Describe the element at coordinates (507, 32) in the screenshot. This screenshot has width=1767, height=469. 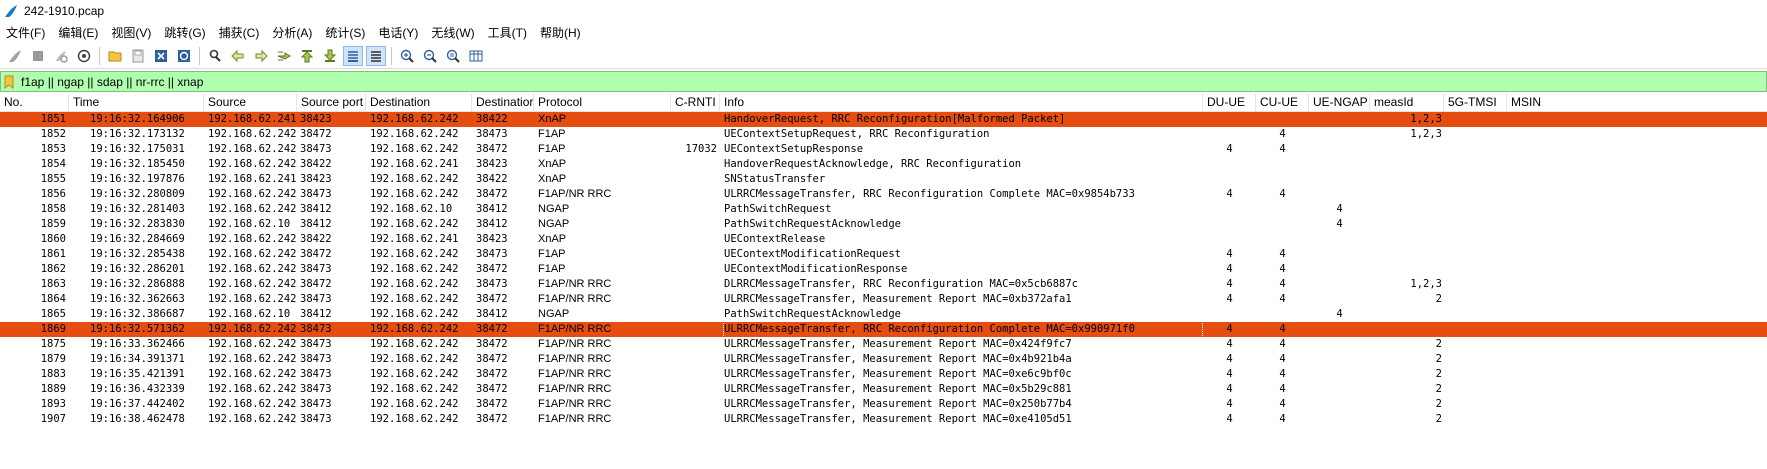
I see `menu-tools: 工具(T)` at that location.